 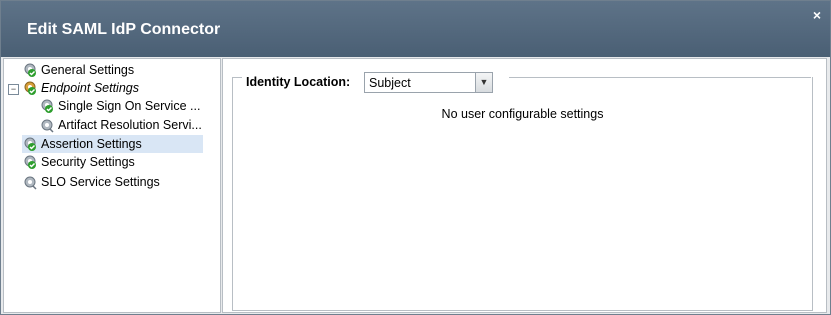 I want to click on tree-item-label: Assertion Settings, so click(x=91, y=144).